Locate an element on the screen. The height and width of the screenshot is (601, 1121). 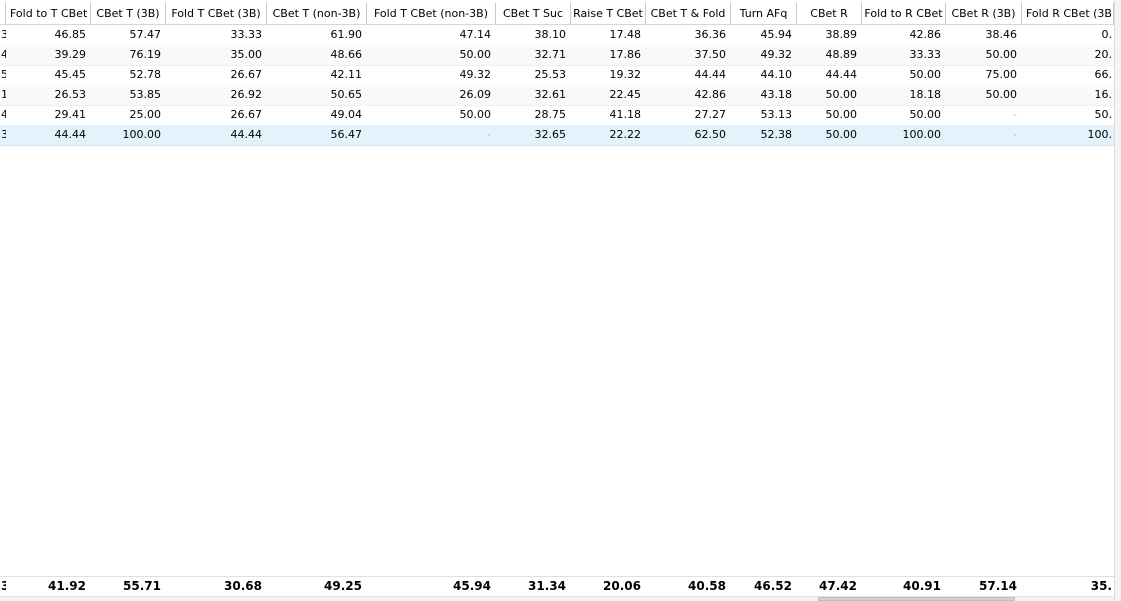
total-fold-to-t-cbet: 41.92 is located at coordinates (67, 586).